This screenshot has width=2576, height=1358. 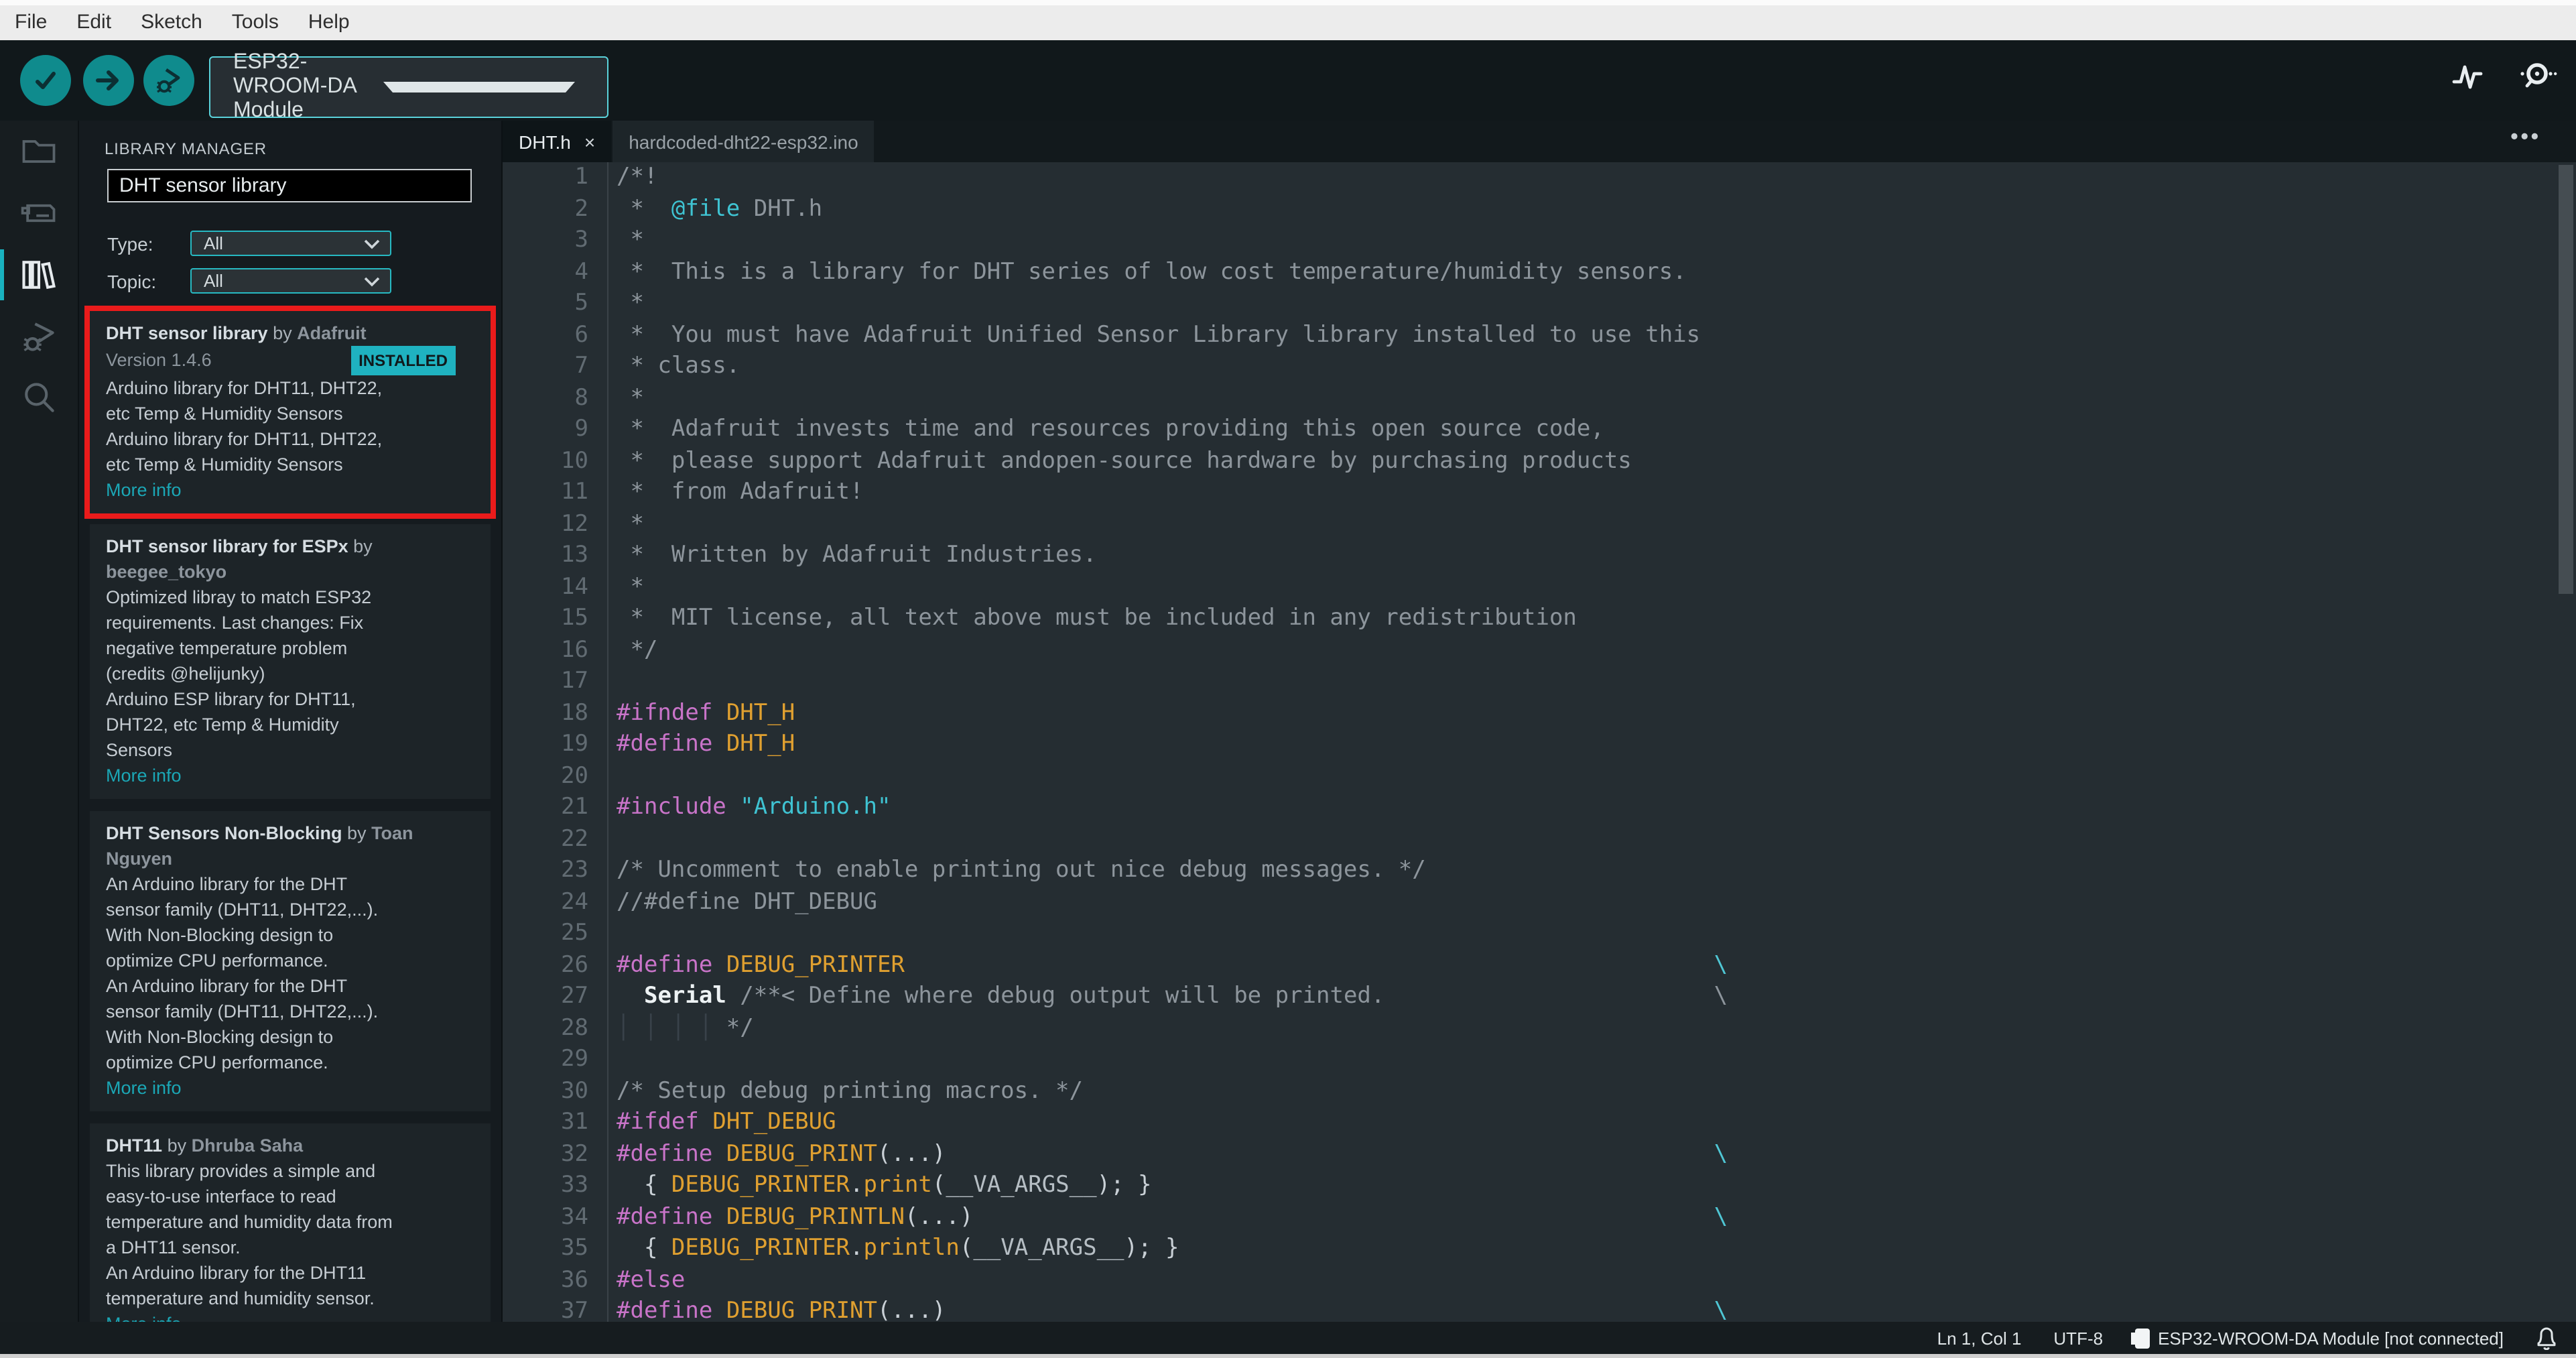 I want to click on search-icon, so click(x=39, y=398).